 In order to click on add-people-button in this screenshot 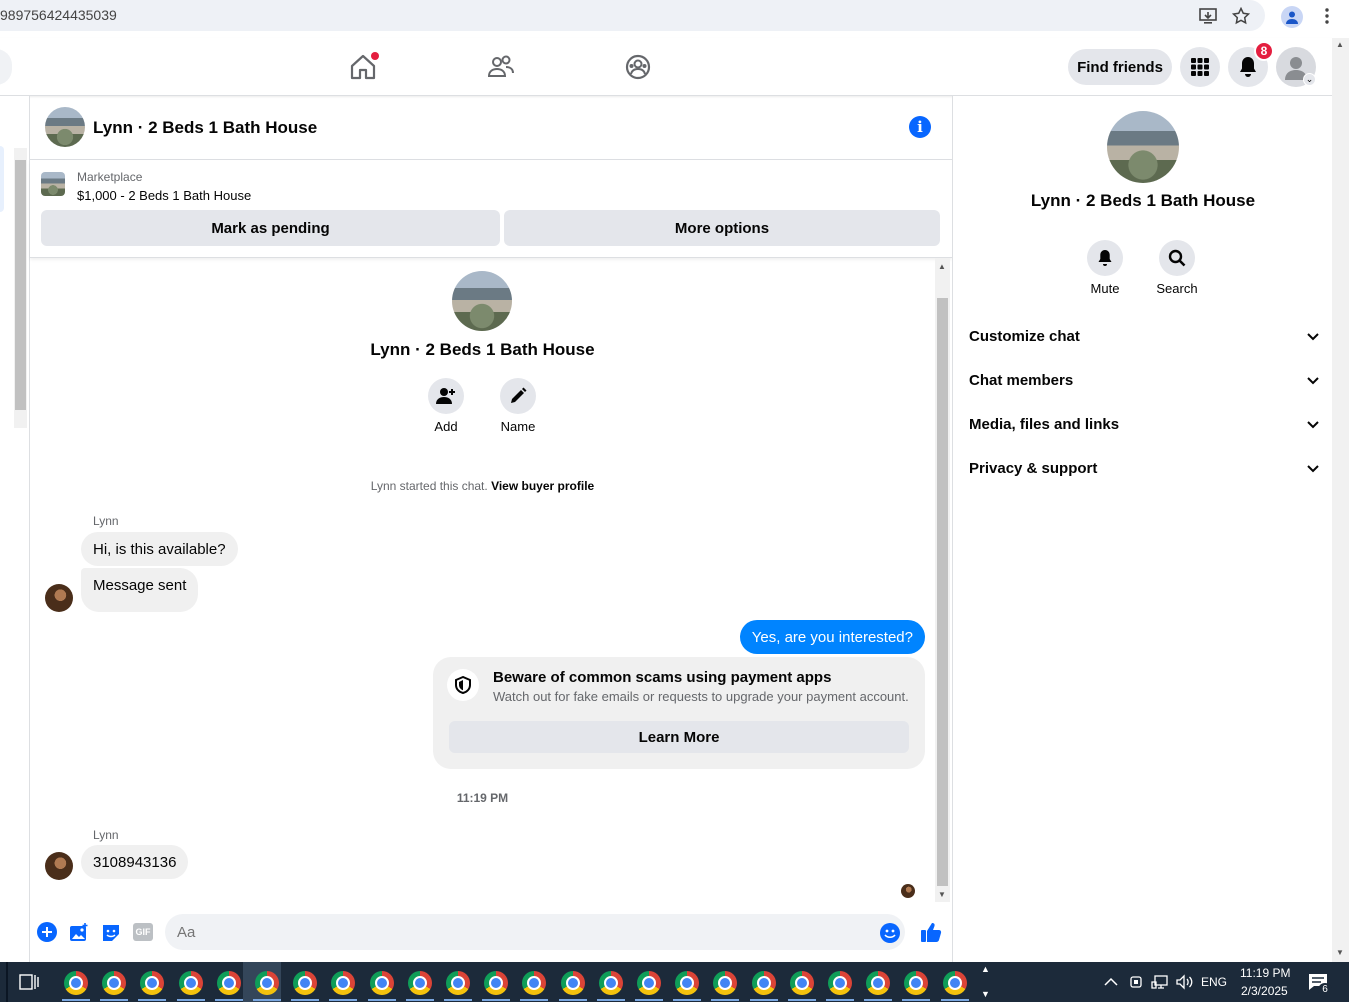, I will do `click(446, 396)`.